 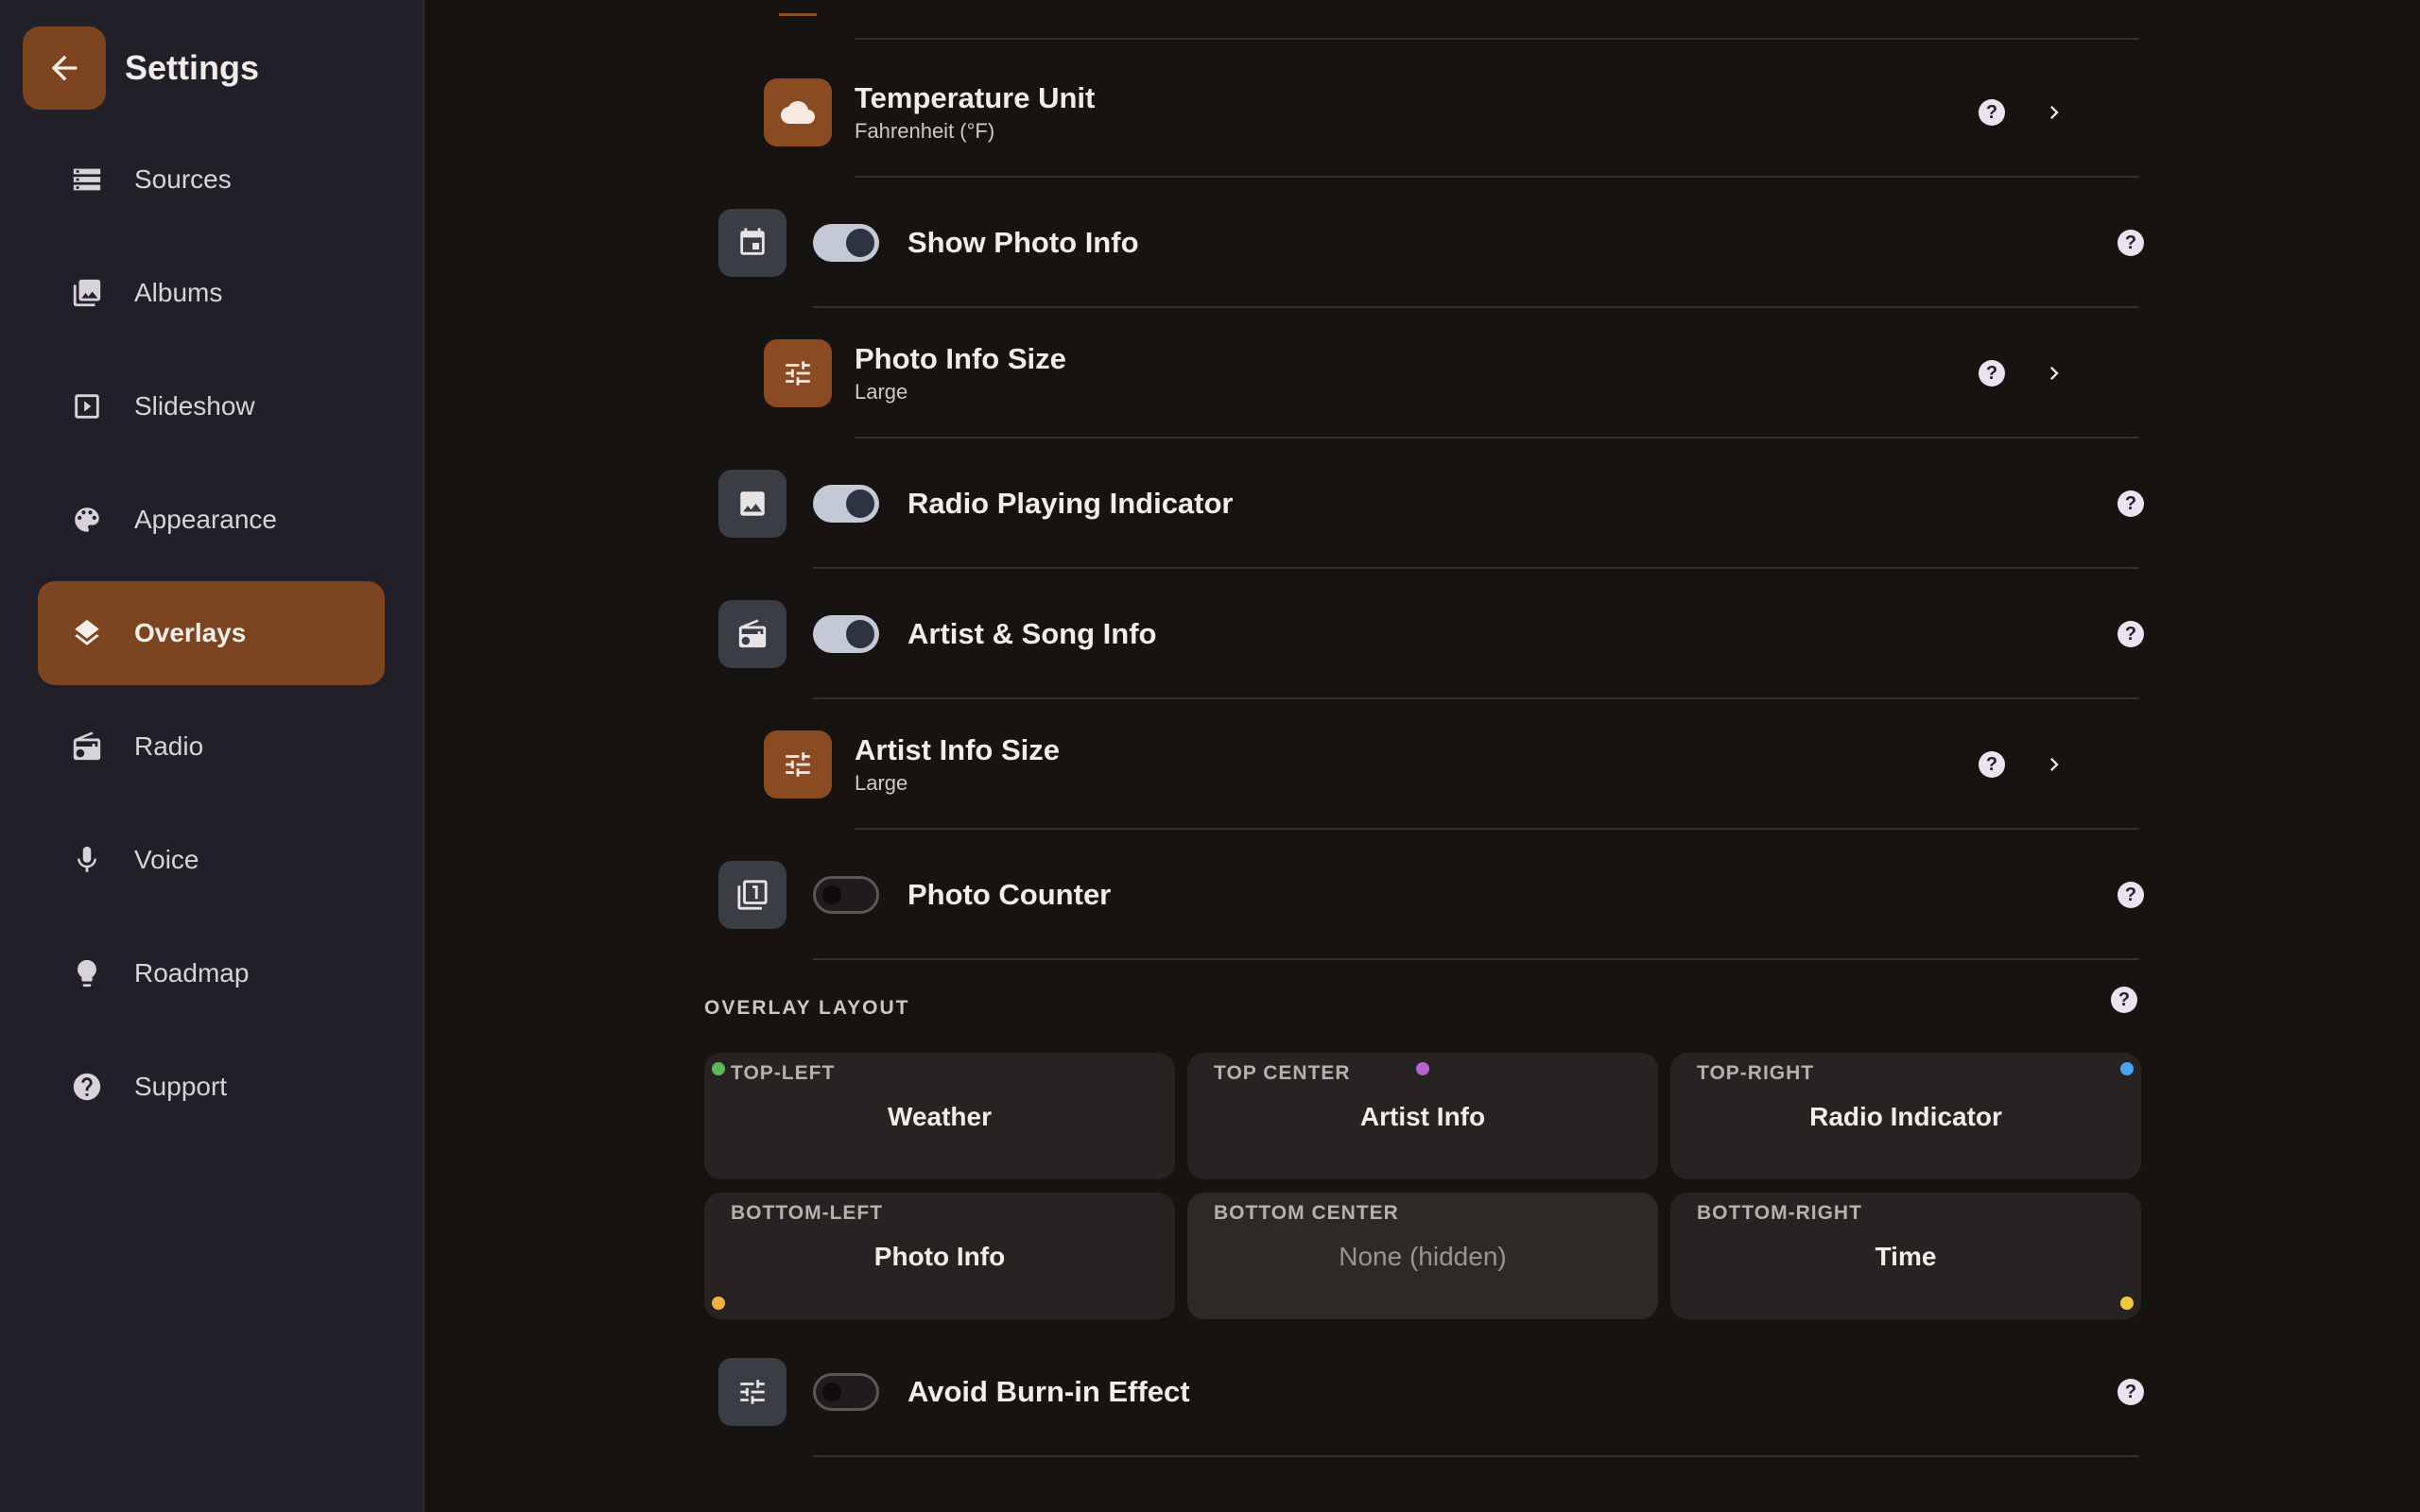 I want to click on back-button, so click(x=64, y=68).